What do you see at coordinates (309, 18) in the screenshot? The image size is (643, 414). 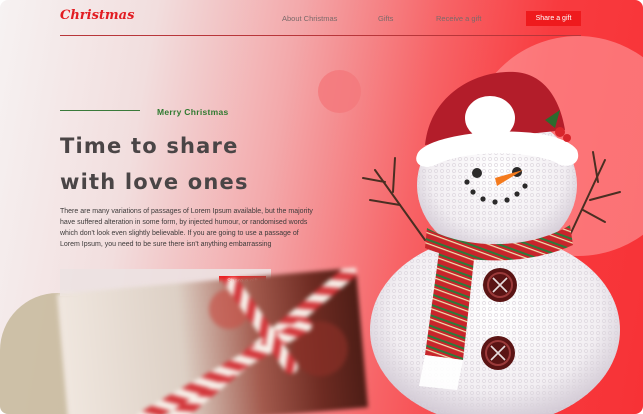 I see `nav-about-christmas: About Christmas` at bounding box center [309, 18].